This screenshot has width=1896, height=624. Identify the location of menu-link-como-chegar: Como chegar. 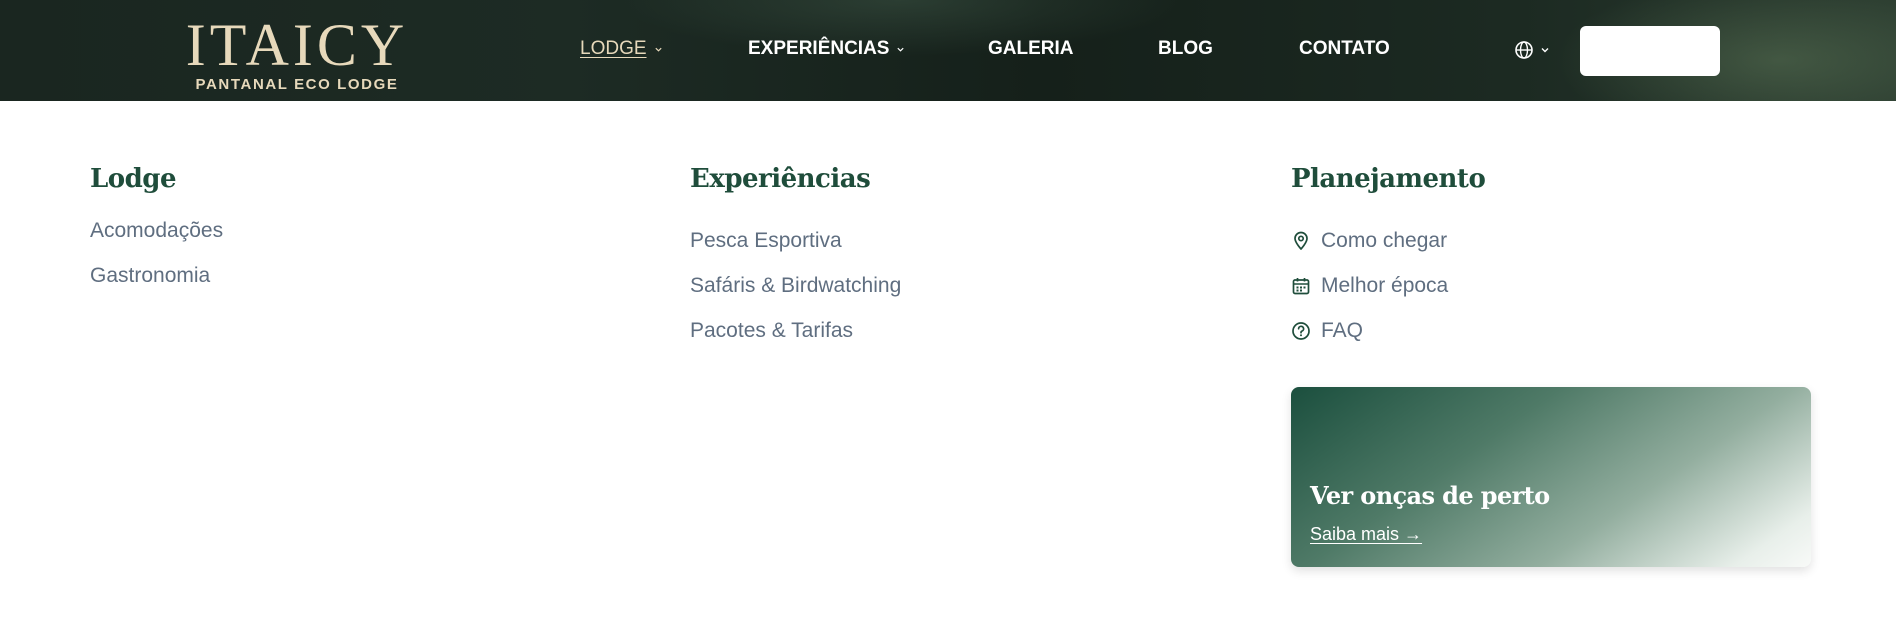
(1369, 241).